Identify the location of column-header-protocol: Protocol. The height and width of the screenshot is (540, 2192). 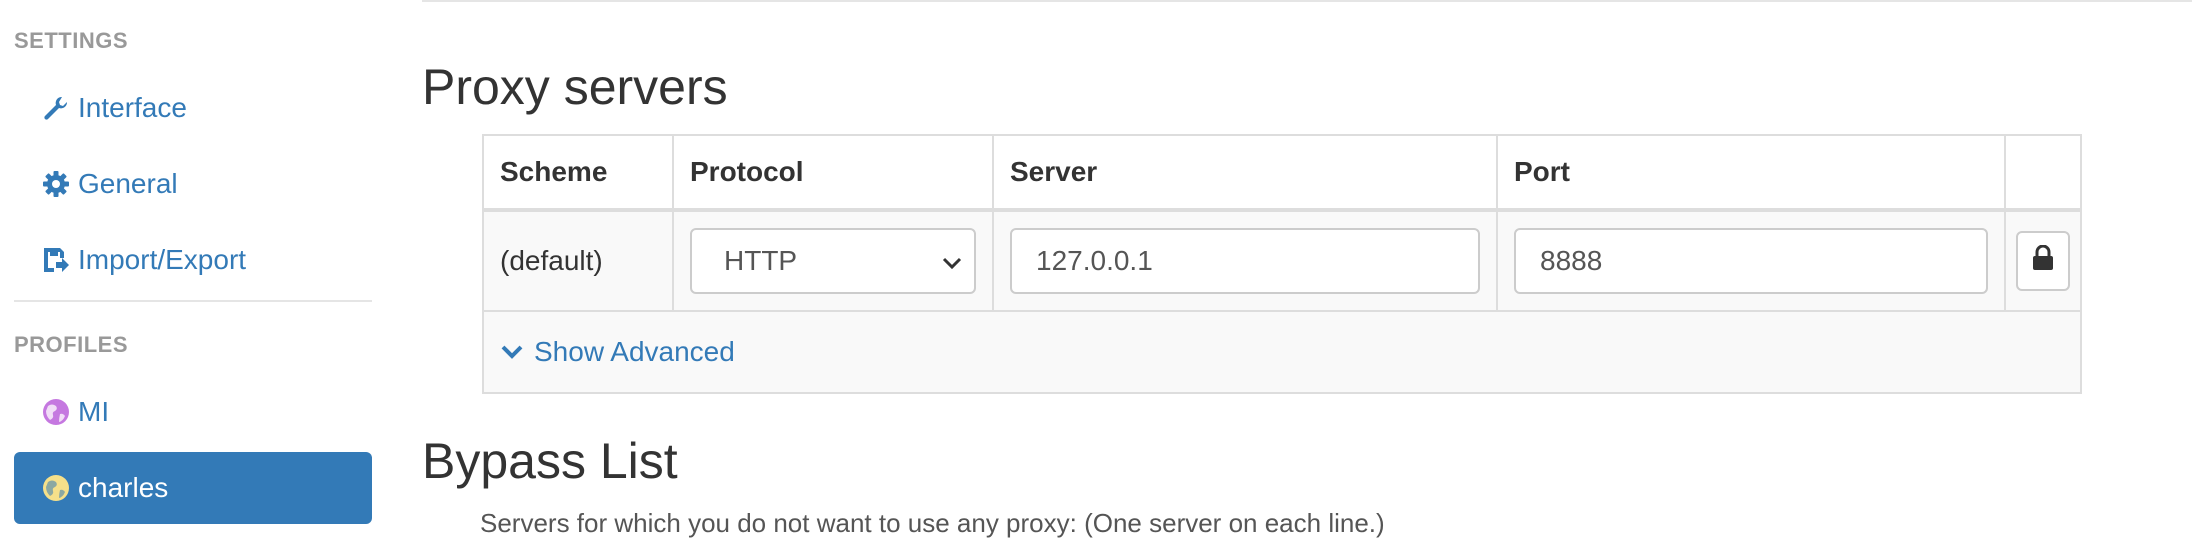
(834, 172).